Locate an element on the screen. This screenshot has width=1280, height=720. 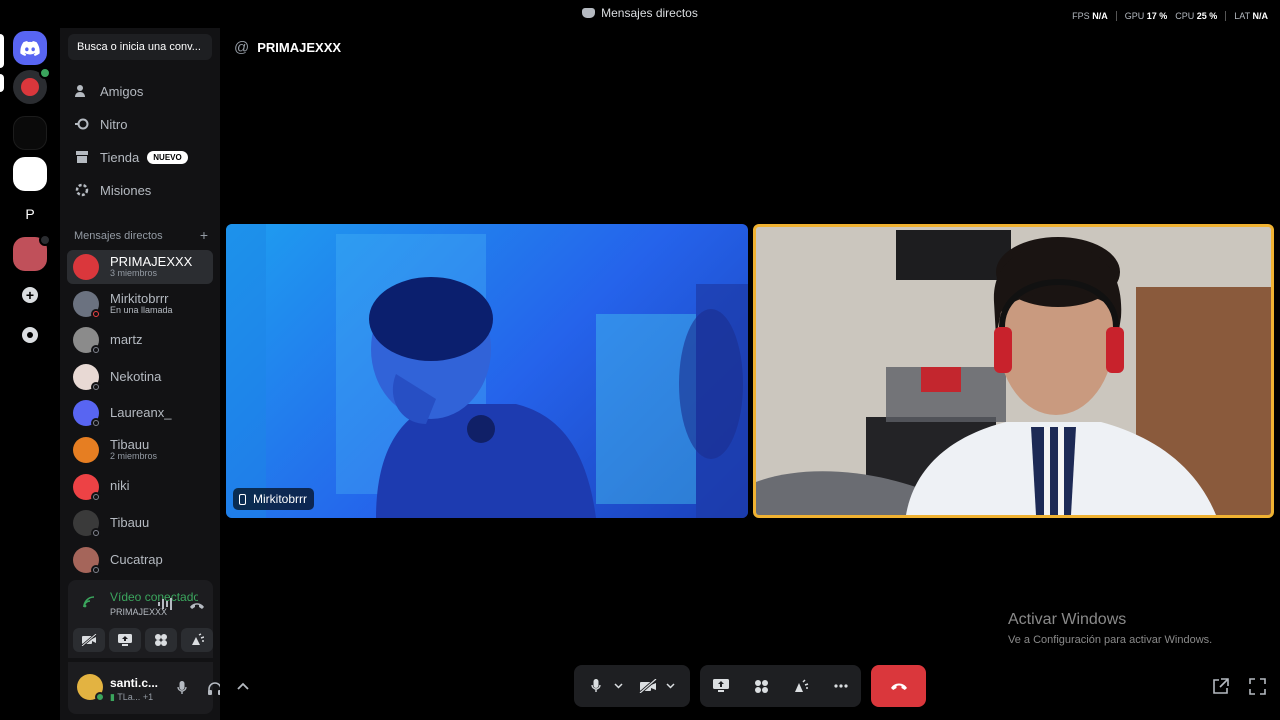
camera-off-button is located at coordinates (648, 686).